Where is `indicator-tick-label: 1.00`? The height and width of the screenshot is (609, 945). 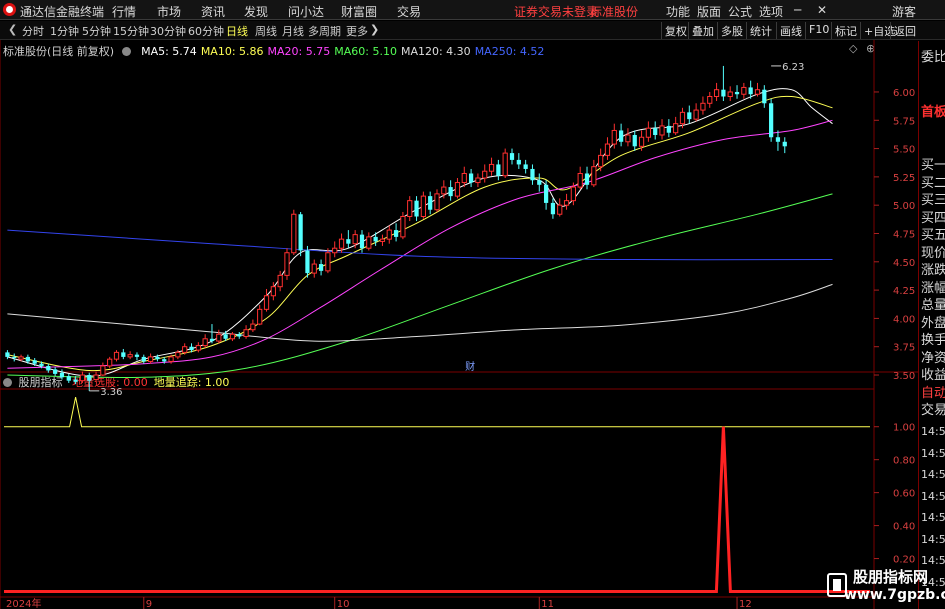 indicator-tick-label: 1.00 is located at coordinates (904, 428).